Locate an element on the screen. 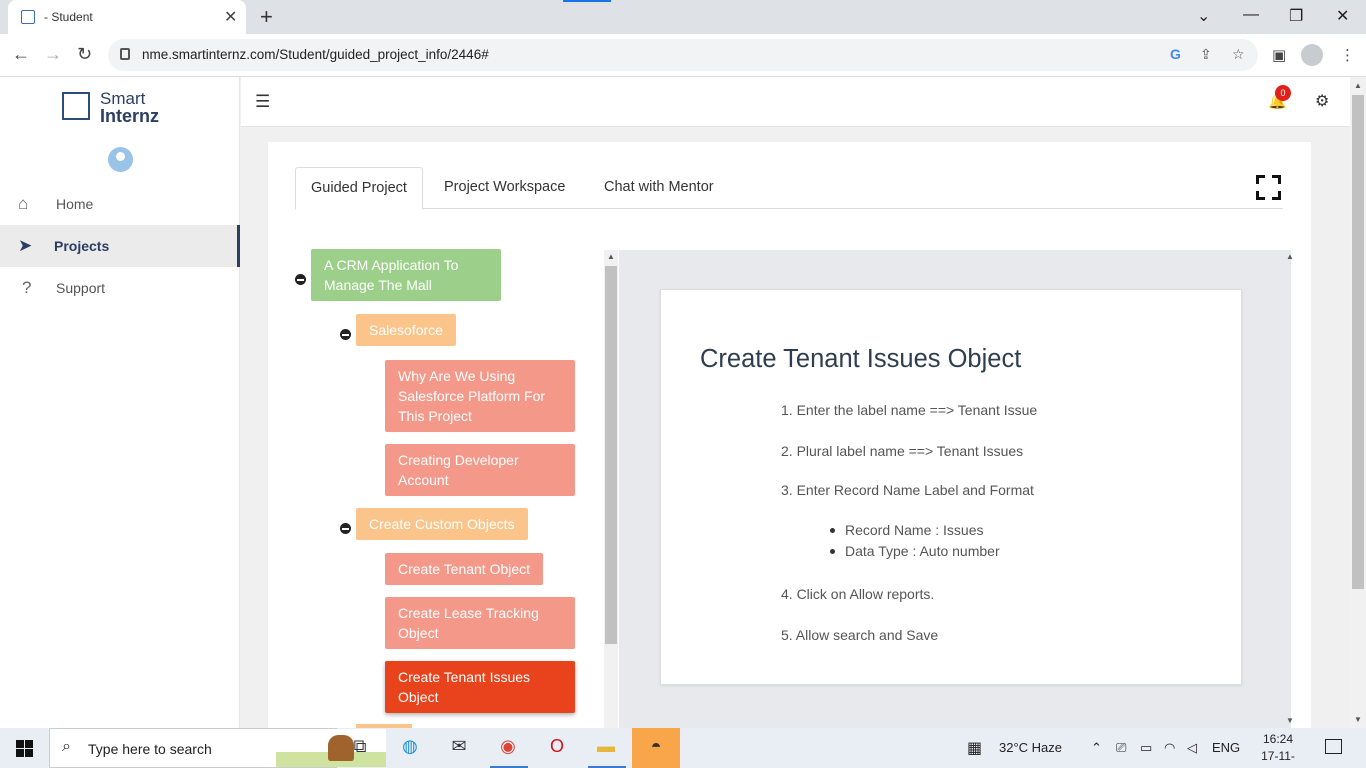  sidebar-item-home: ⌂ Home is located at coordinates (120, 204).